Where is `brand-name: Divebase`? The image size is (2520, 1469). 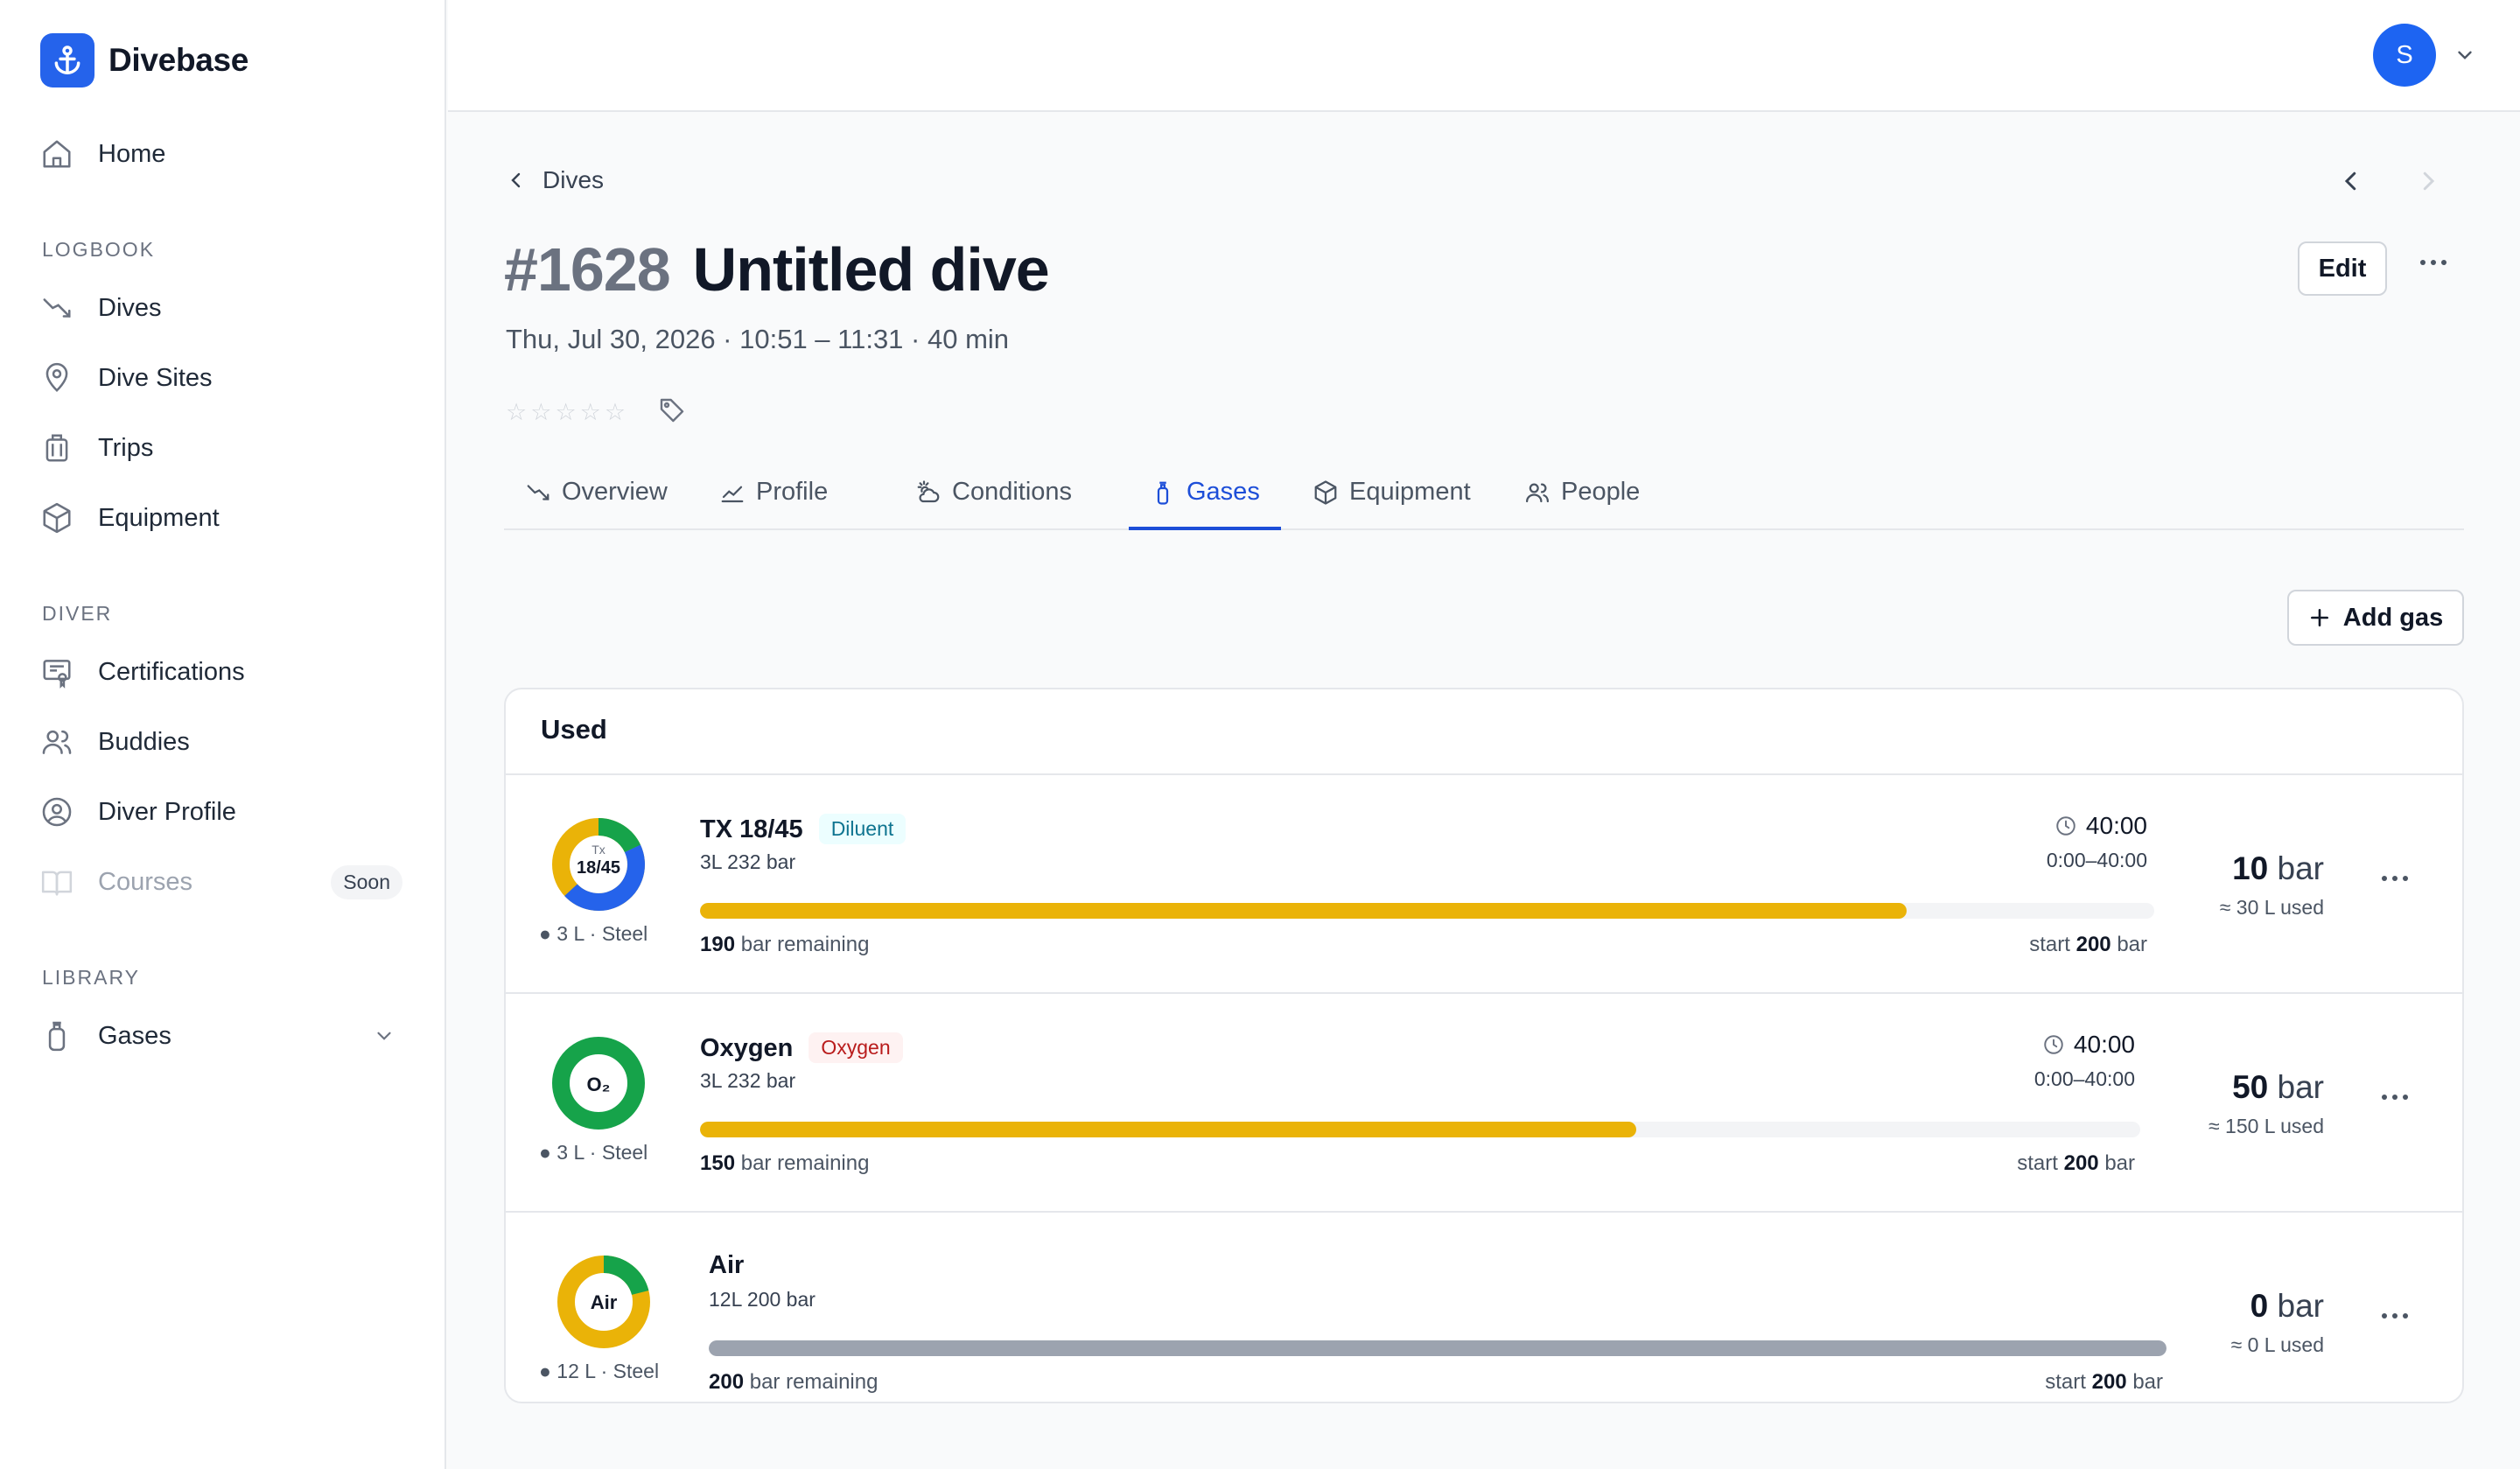 brand-name: Divebase is located at coordinates (178, 60).